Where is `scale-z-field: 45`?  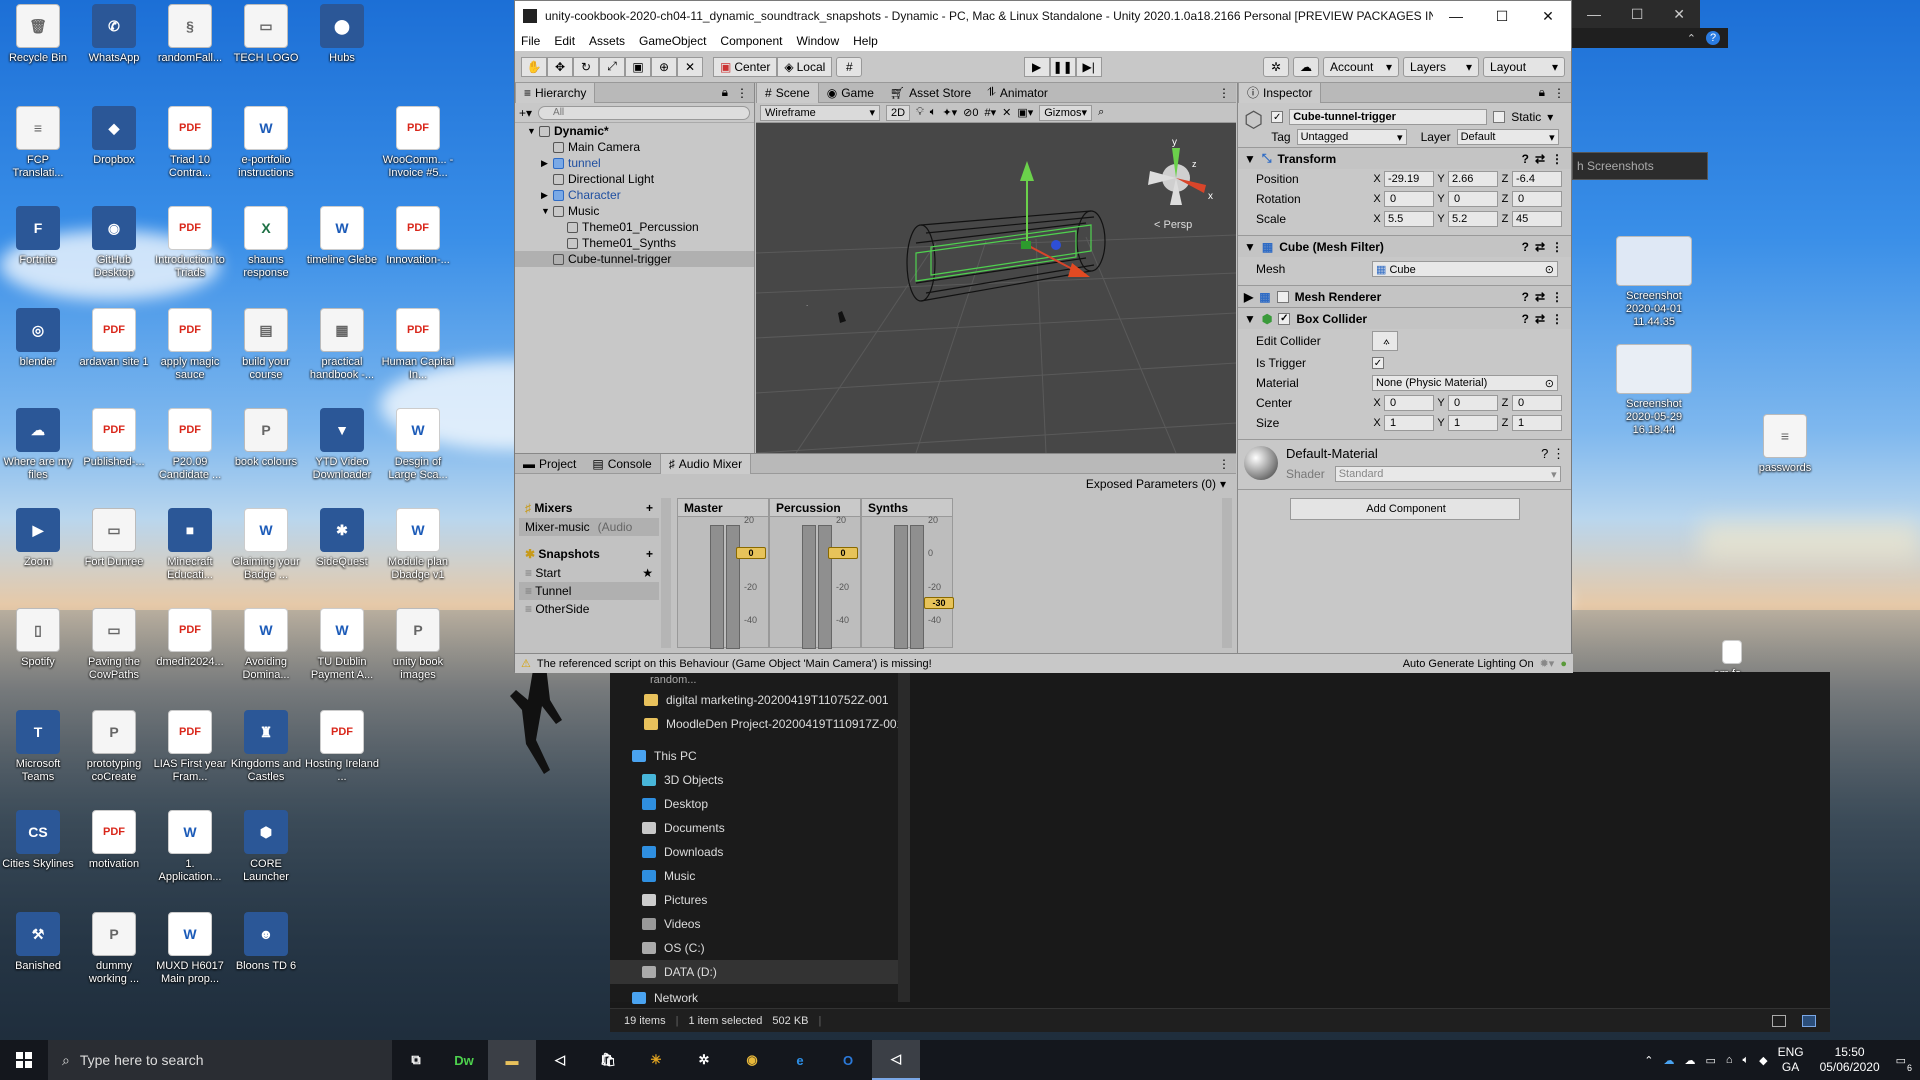
scale-z-field: 45 is located at coordinates (1537, 219).